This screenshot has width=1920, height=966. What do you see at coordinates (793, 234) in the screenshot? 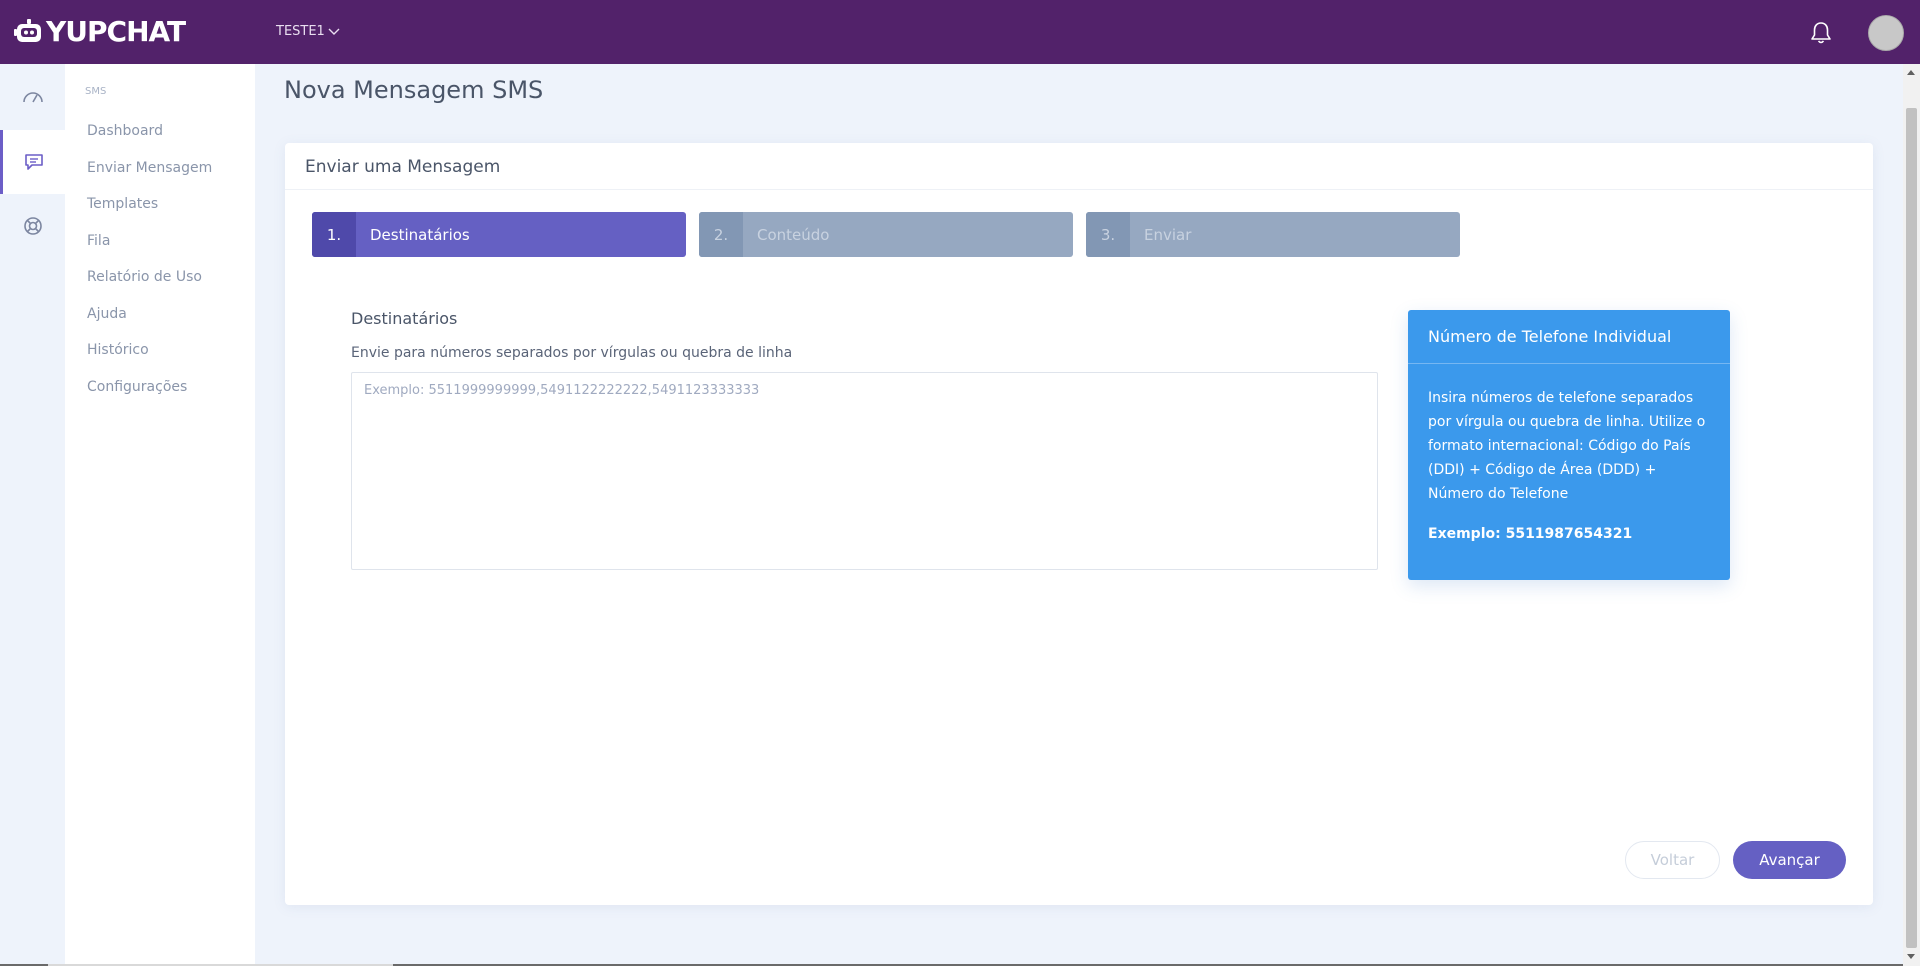
I see `step-label: Conteúdo` at bounding box center [793, 234].